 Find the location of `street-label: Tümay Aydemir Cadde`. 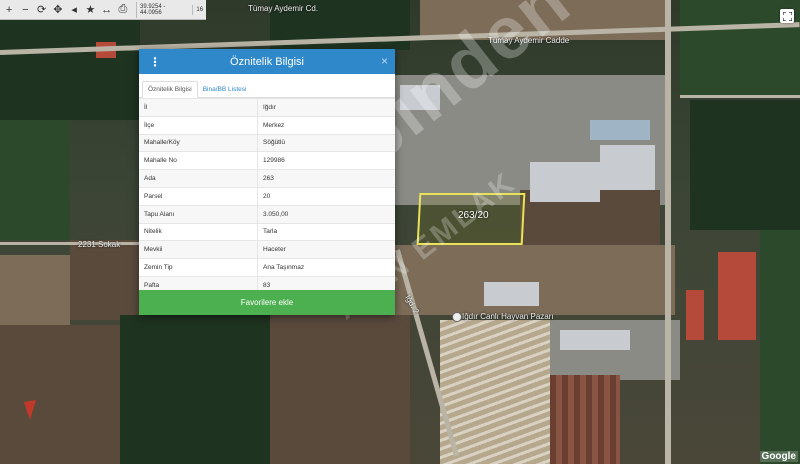

street-label: Tümay Aydemir Cadde is located at coordinates (529, 40).